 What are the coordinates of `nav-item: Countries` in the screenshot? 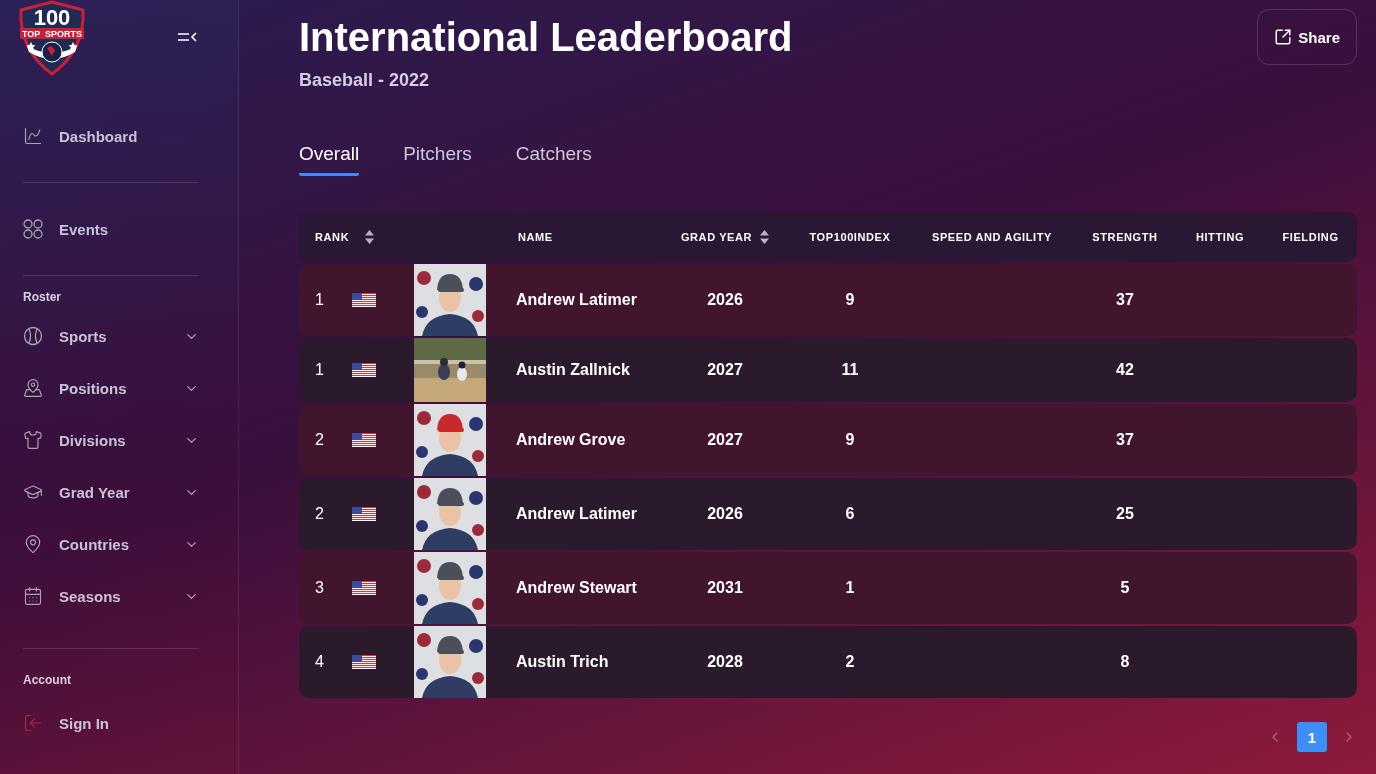 It's located at (111, 544).